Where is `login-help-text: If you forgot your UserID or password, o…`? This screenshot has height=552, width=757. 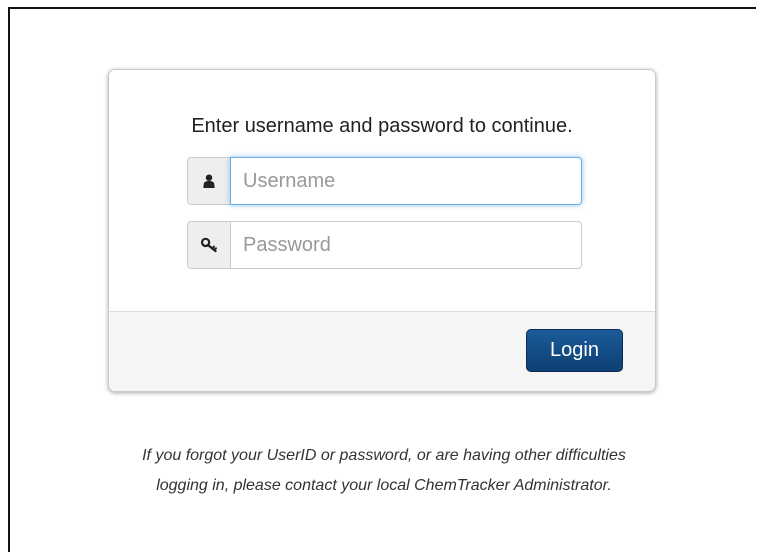 login-help-text: If you forgot your UserID or password, o… is located at coordinates (384, 471).